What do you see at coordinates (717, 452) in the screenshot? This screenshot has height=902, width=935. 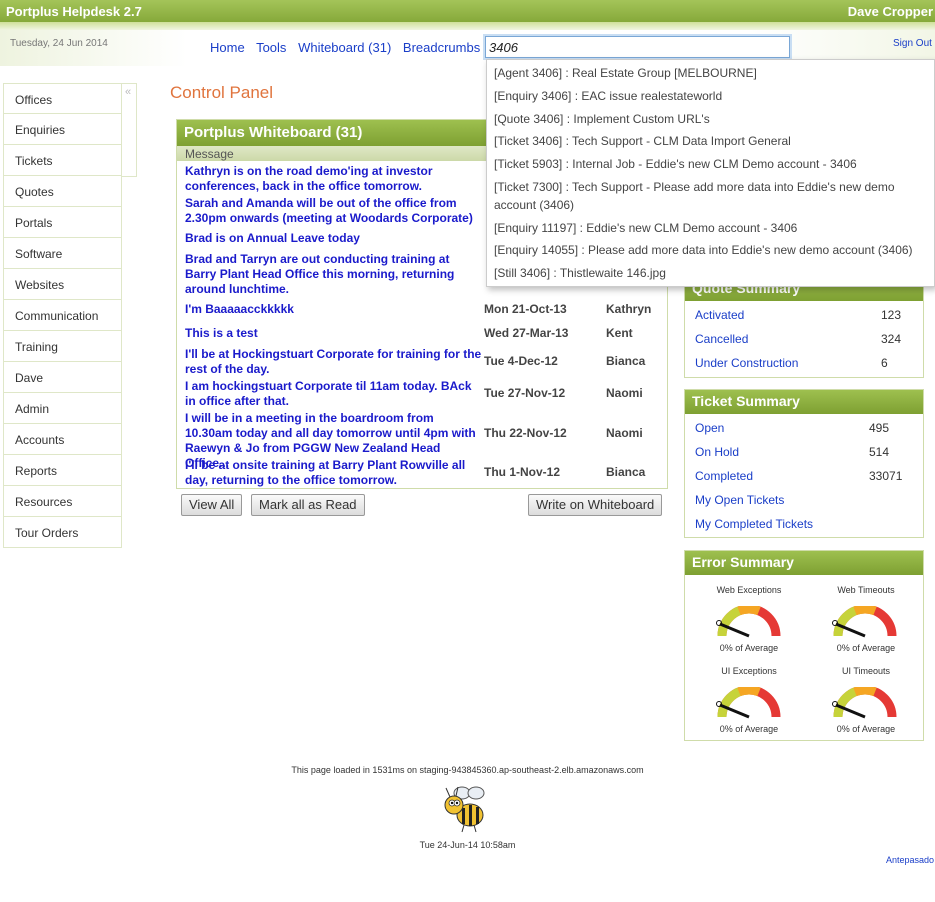 I see `ticket-label: On Hold` at bounding box center [717, 452].